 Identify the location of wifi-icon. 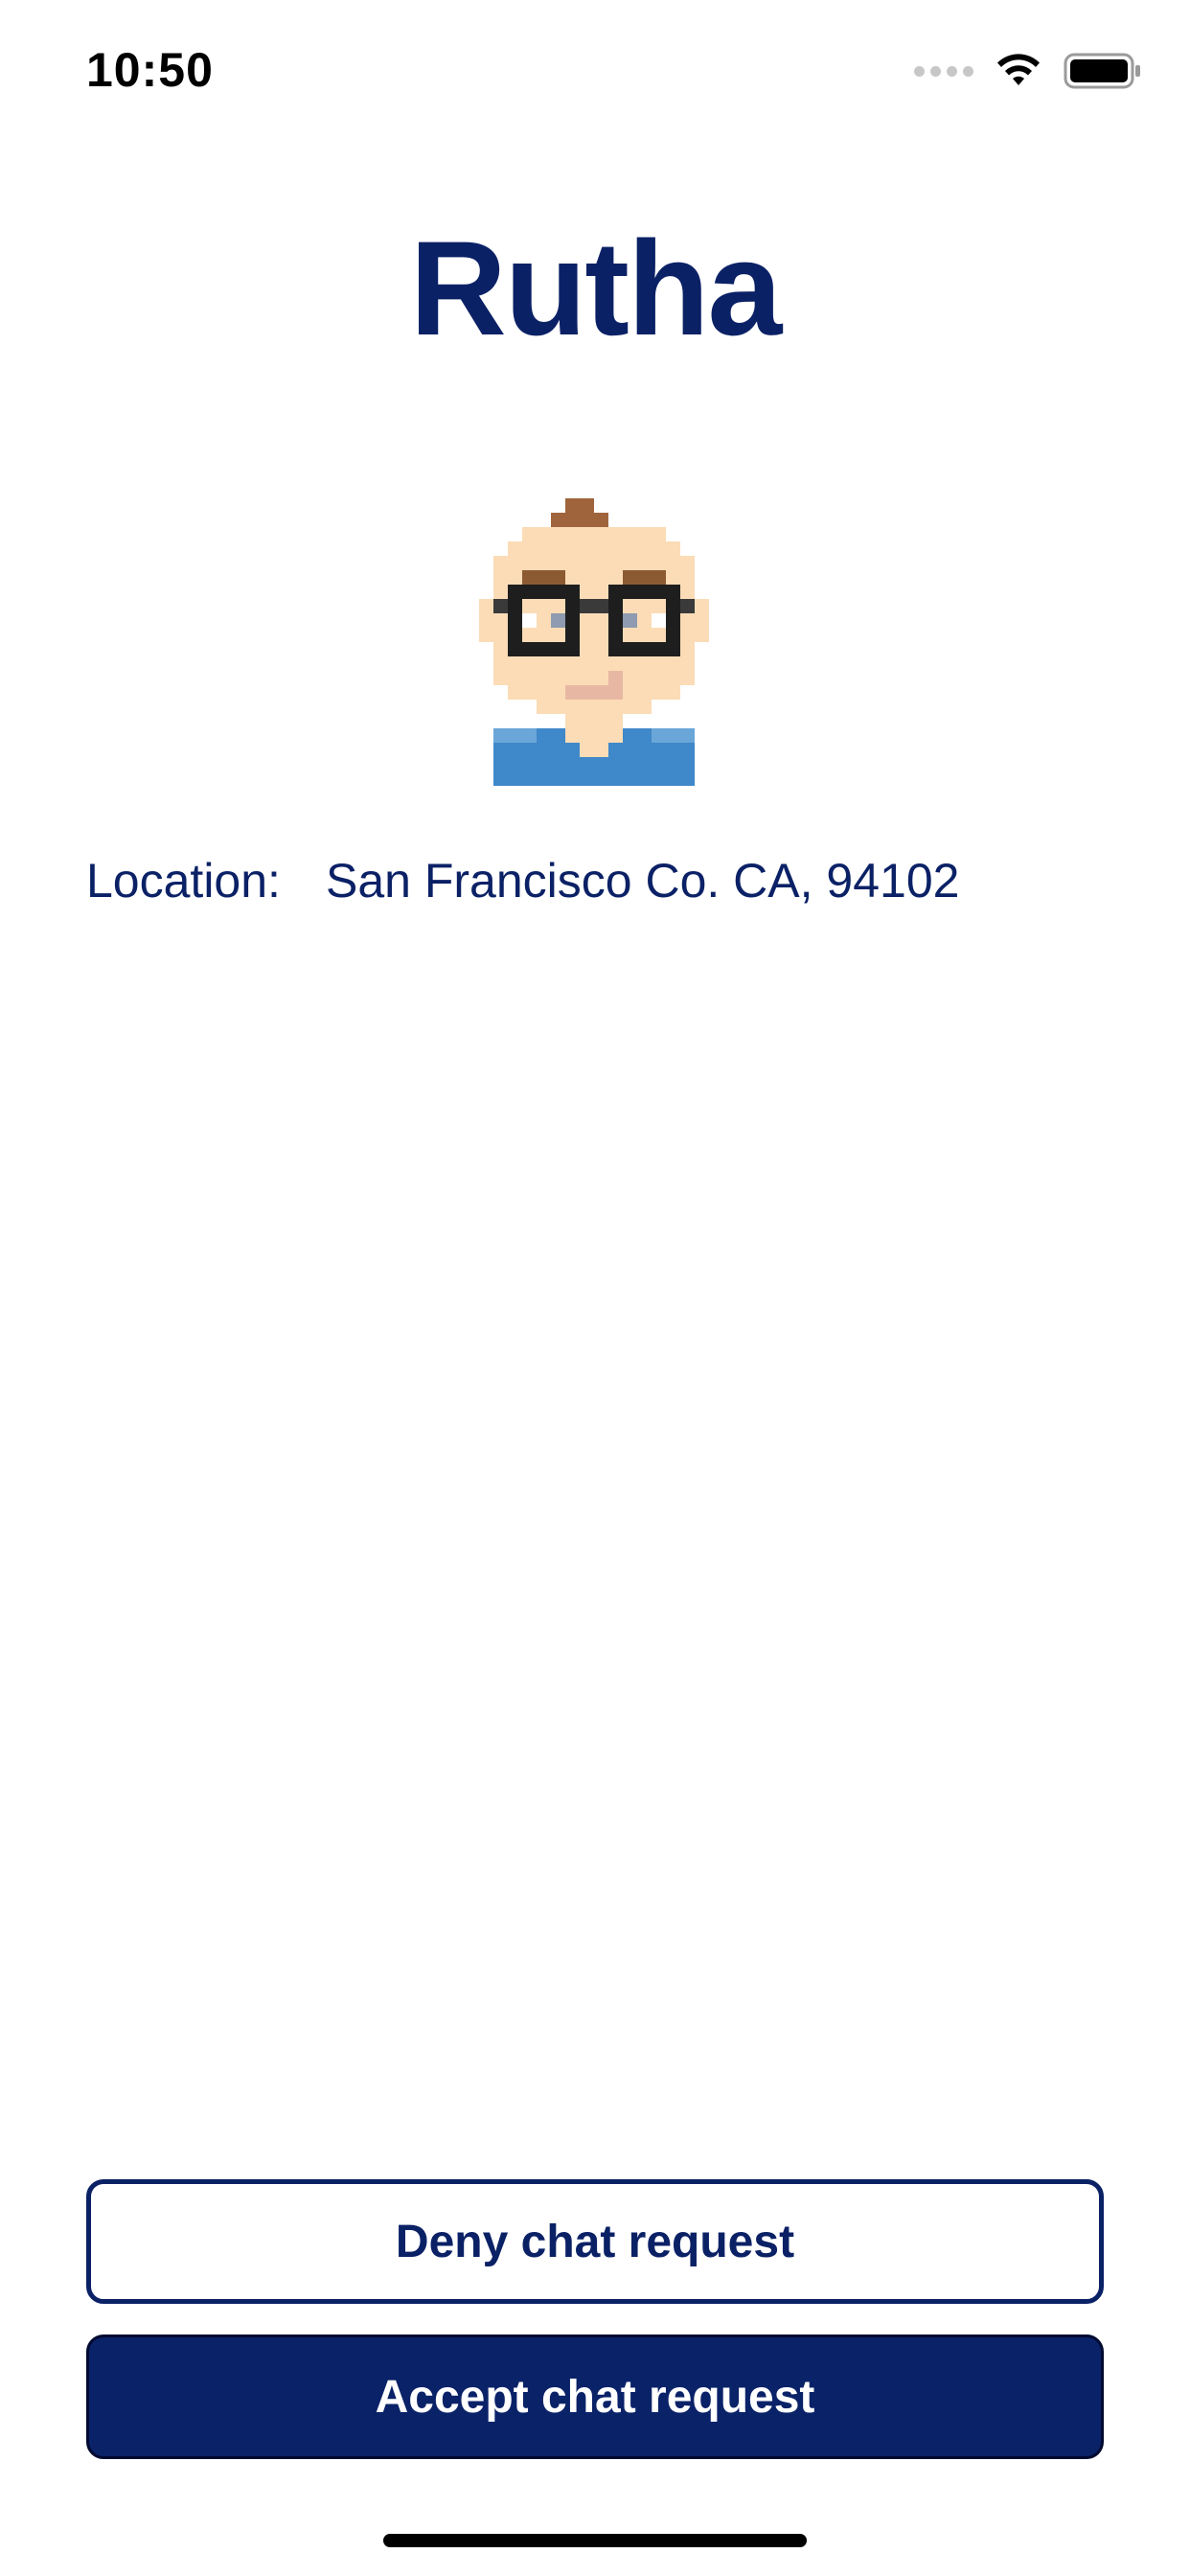
(1018, 69).